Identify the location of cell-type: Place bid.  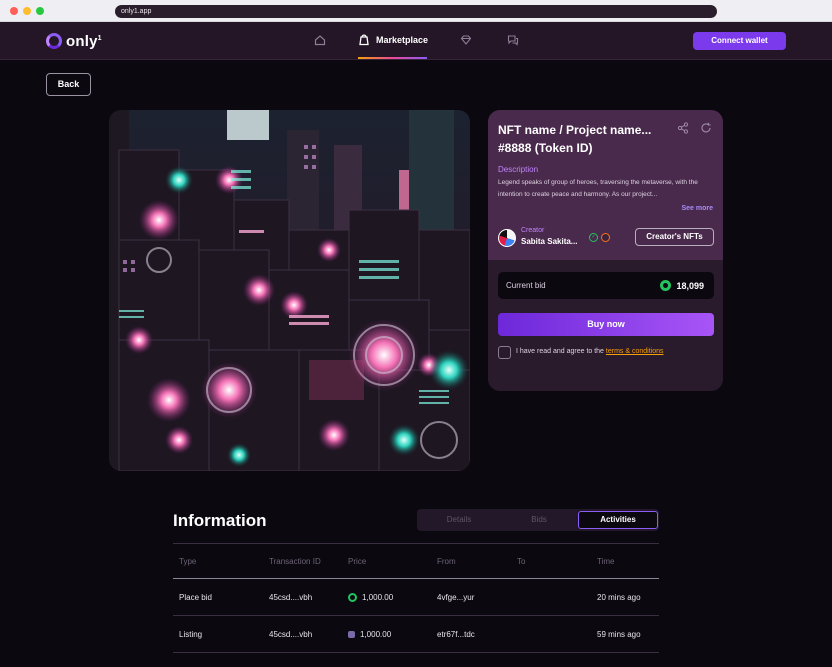
(195, 597).